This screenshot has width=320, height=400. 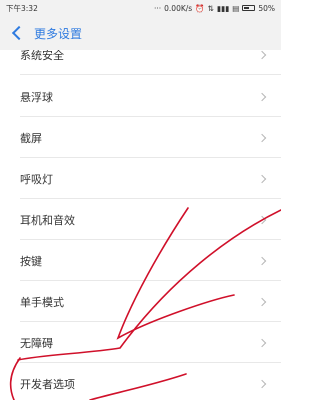 What do you see at coordinates (36, 343) in the screenshot?
I see `settings-item-label: 无障碍` at bounding box center [36, 343].